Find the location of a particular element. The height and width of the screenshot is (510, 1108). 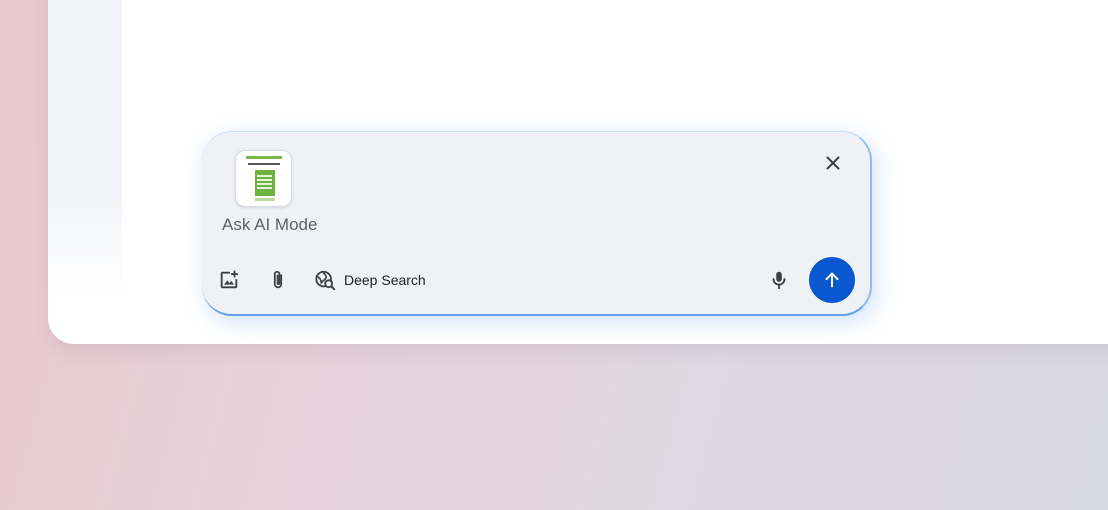

thumbnail-title-bar is located at coordinates (264, 157).